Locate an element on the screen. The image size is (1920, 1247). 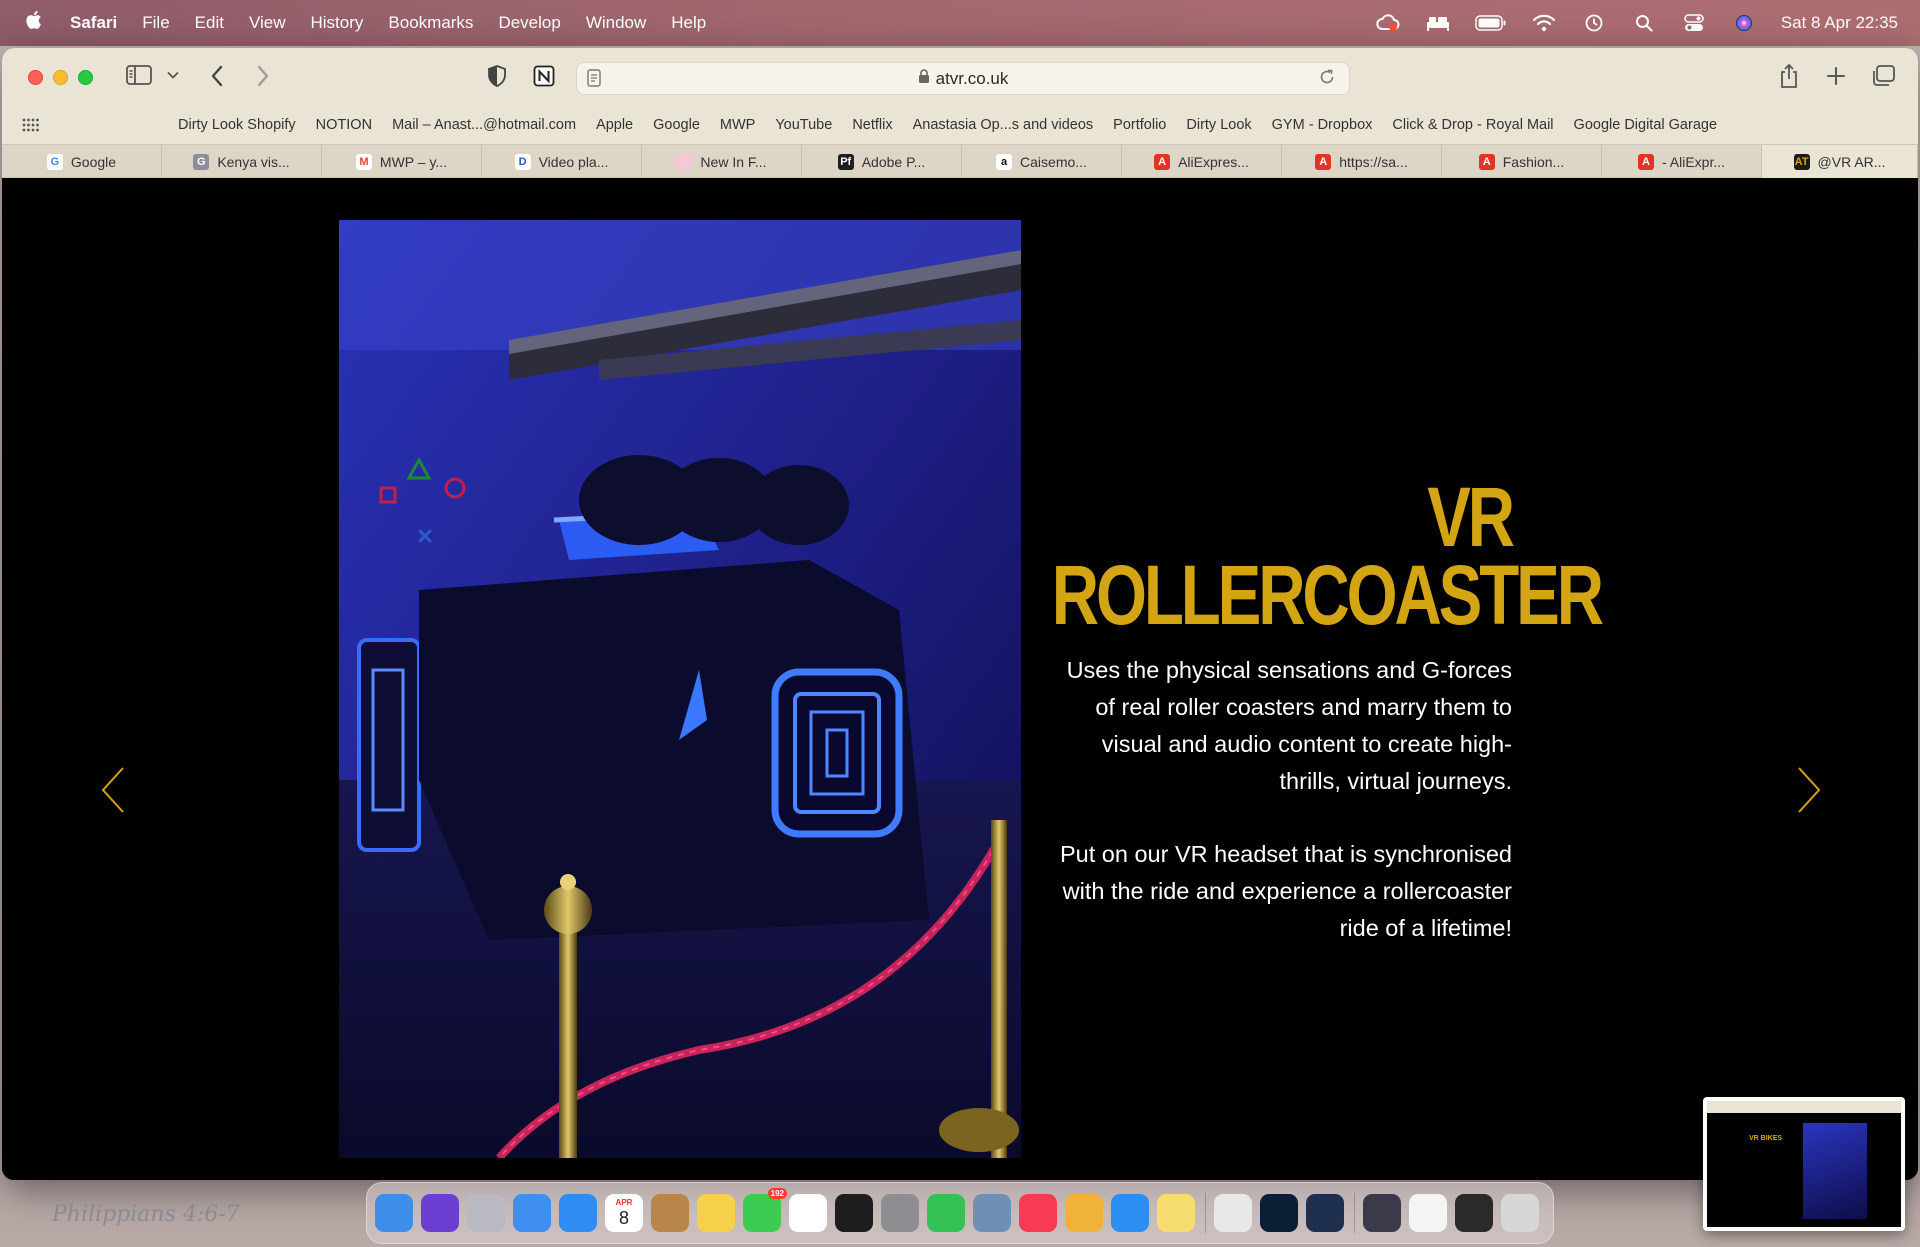
close-window-button is located at coordinates (35, 77).